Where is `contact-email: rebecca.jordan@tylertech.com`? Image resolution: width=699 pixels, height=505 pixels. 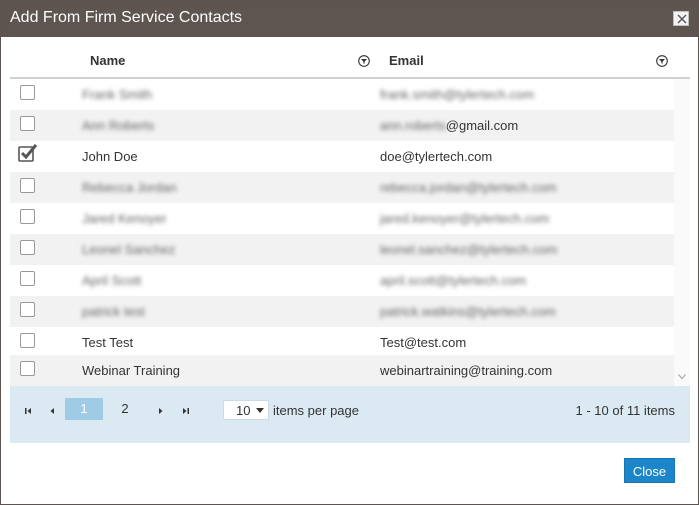
contact-email: rebecca.jordan@tylertech.com is located at coordinates (468, 187).